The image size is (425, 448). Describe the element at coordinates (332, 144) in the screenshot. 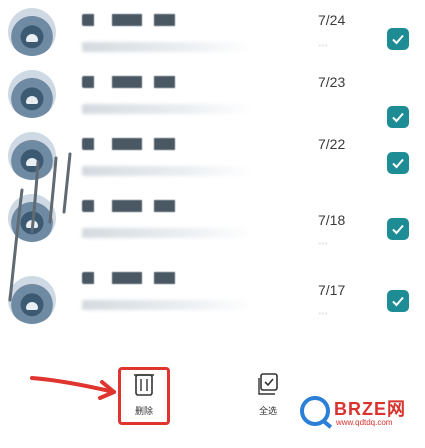

I see `message-date: 7/22` at that location.